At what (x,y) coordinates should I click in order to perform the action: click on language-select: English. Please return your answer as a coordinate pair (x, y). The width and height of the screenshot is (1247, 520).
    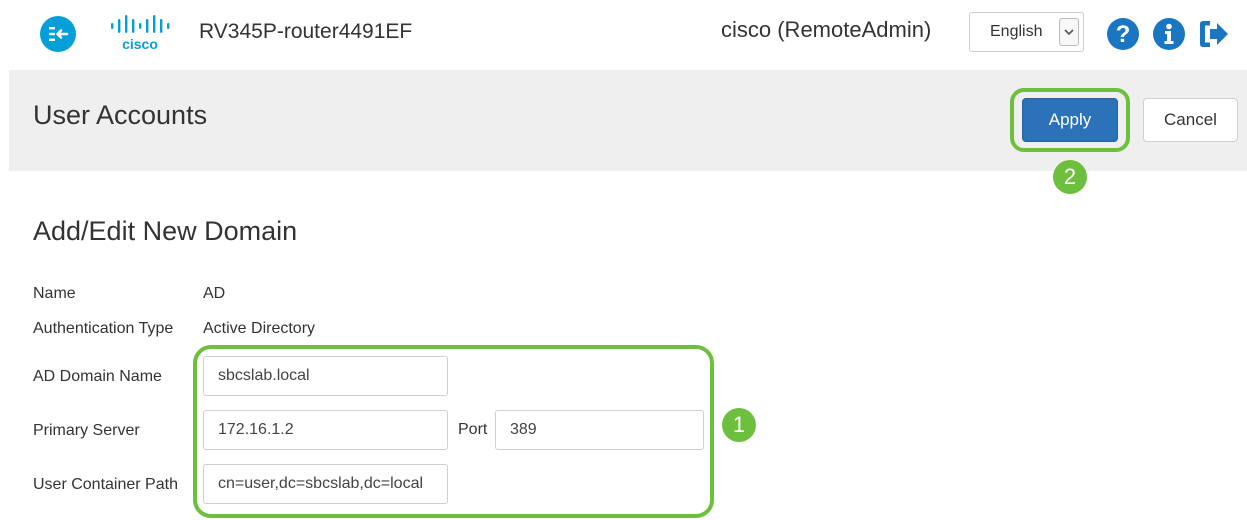
    Looking at the image, I should click on (1026, 32).